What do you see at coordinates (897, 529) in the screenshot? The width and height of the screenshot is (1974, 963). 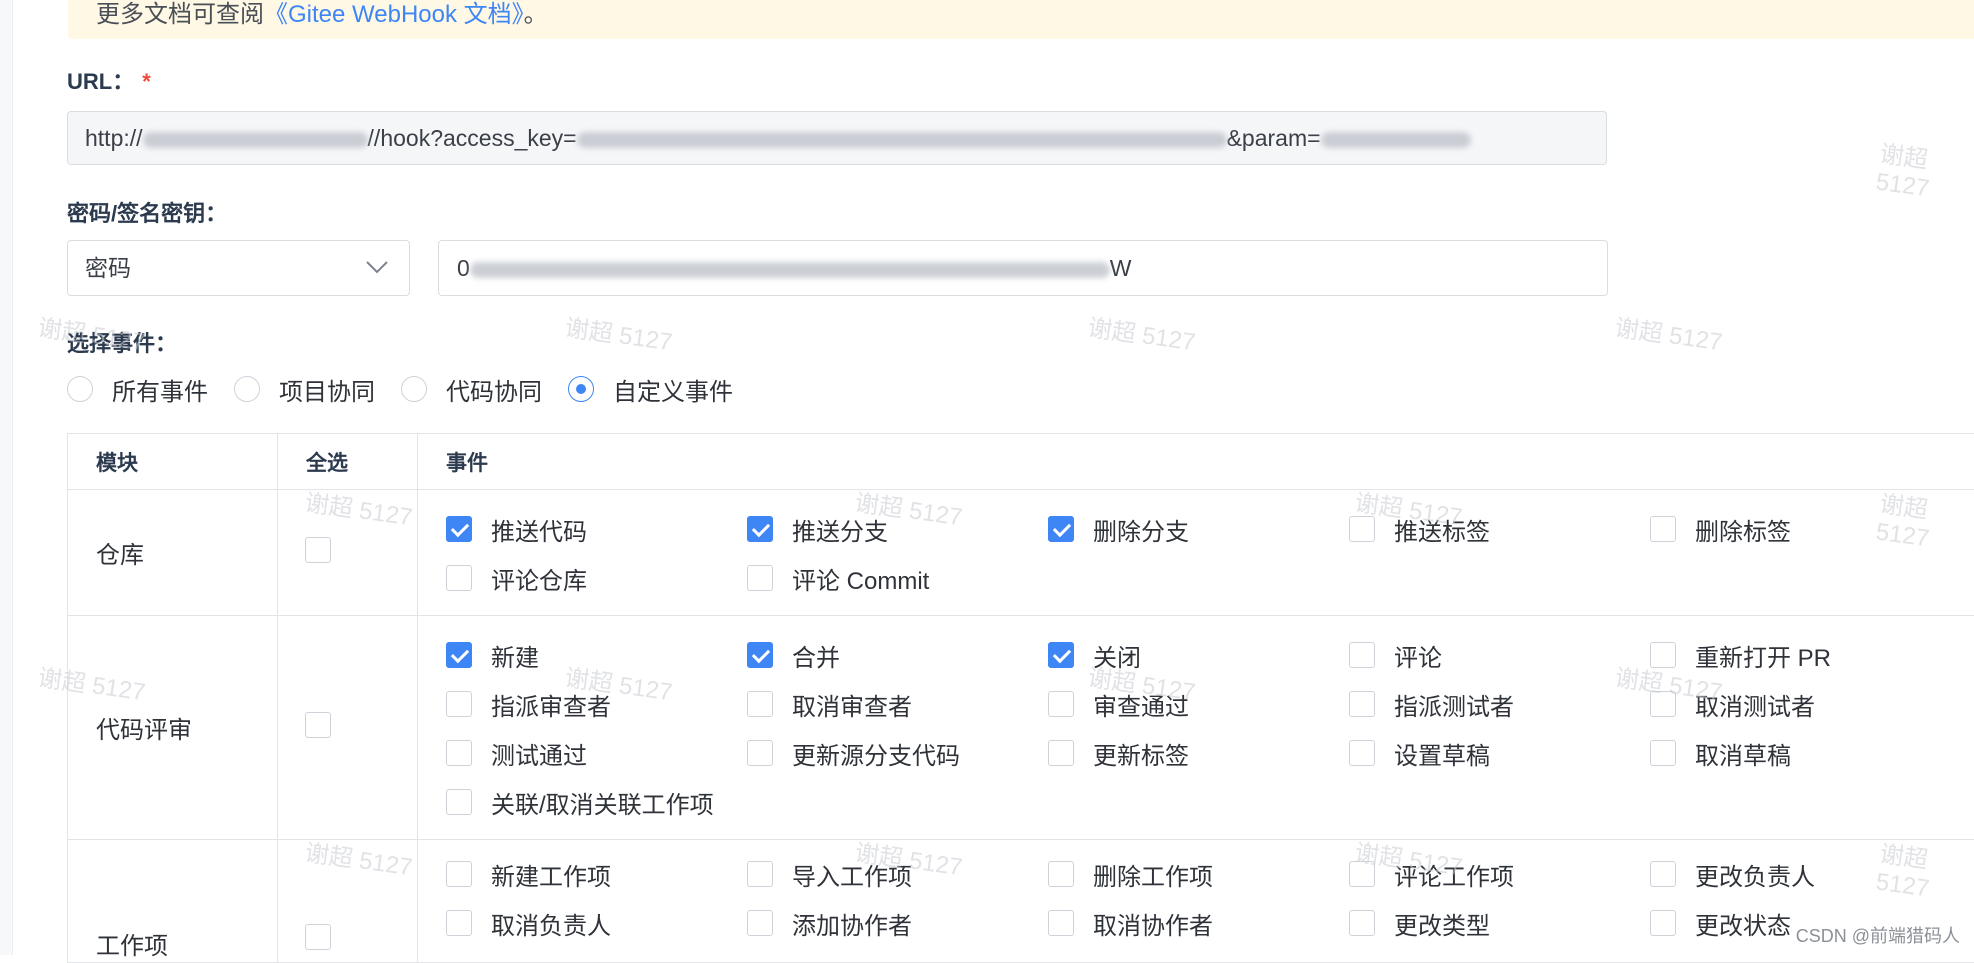 I see `event-checkbox: 推送分支` at bounding box center [897, 529].